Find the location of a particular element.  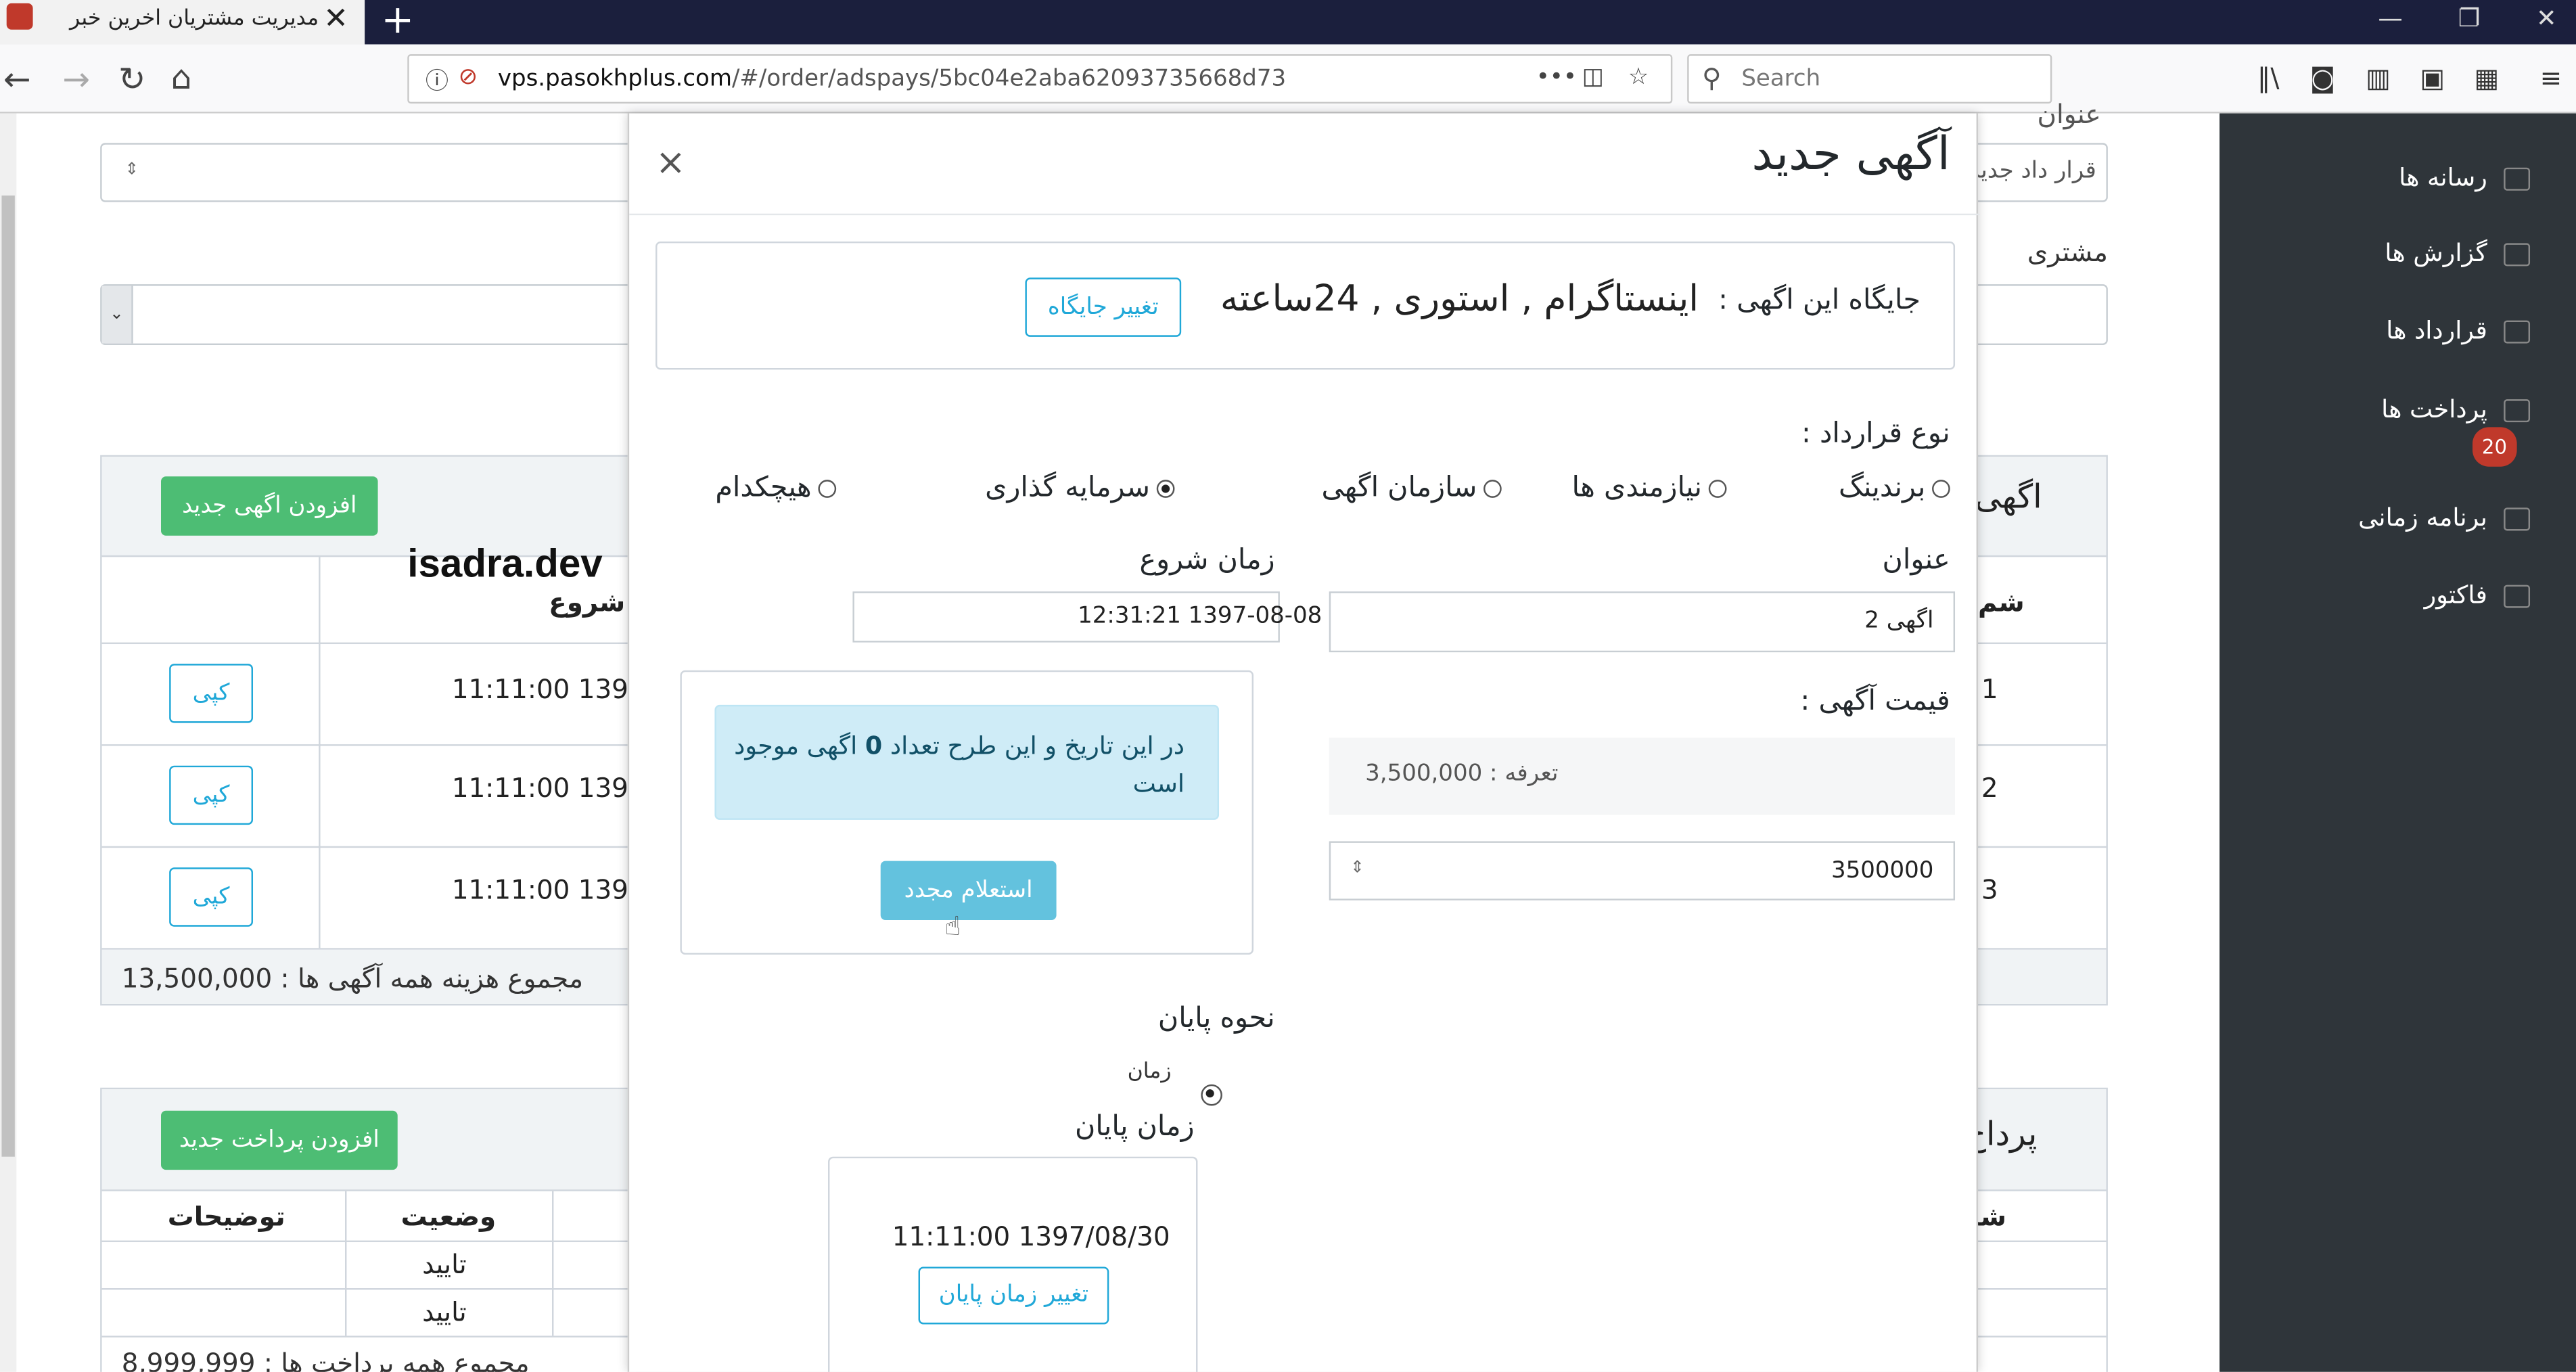

search-input: ⚲ Search is located at coordinates (1869, 79).